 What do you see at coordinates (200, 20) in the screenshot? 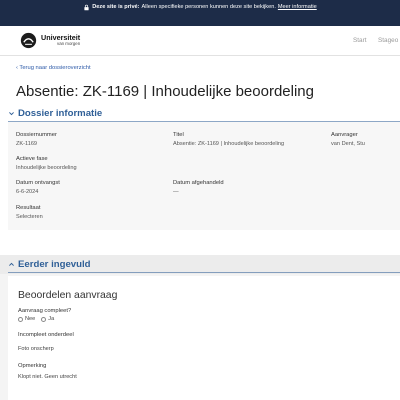
I see `suite-bar` at bounding box center [200, 20].